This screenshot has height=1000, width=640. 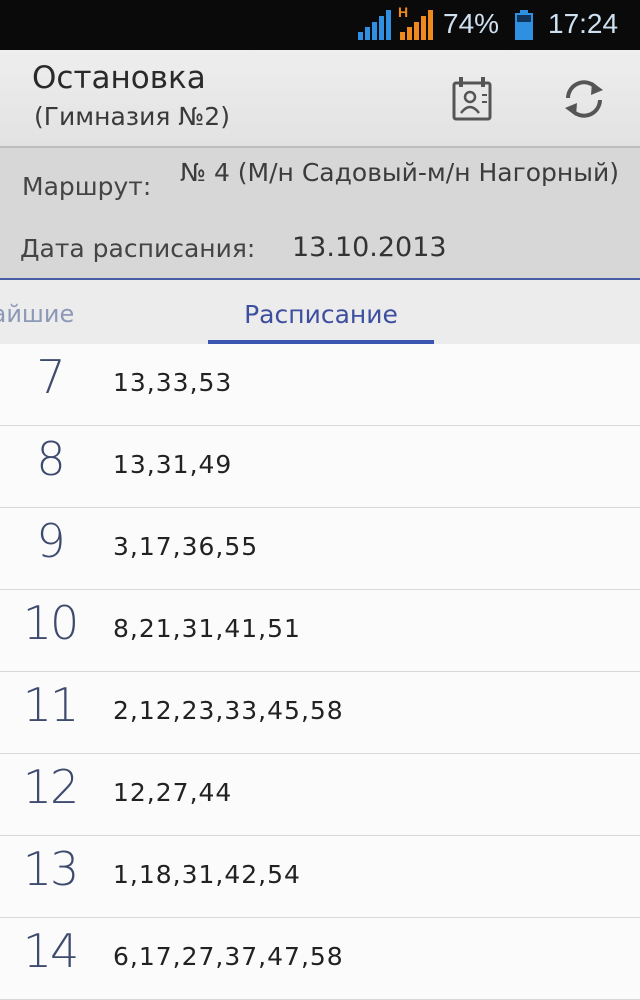 What do you see at coordinates (87, 186) in the screenshot?
I see `route-label: Маршрут:` at bounding box center [87, 186].